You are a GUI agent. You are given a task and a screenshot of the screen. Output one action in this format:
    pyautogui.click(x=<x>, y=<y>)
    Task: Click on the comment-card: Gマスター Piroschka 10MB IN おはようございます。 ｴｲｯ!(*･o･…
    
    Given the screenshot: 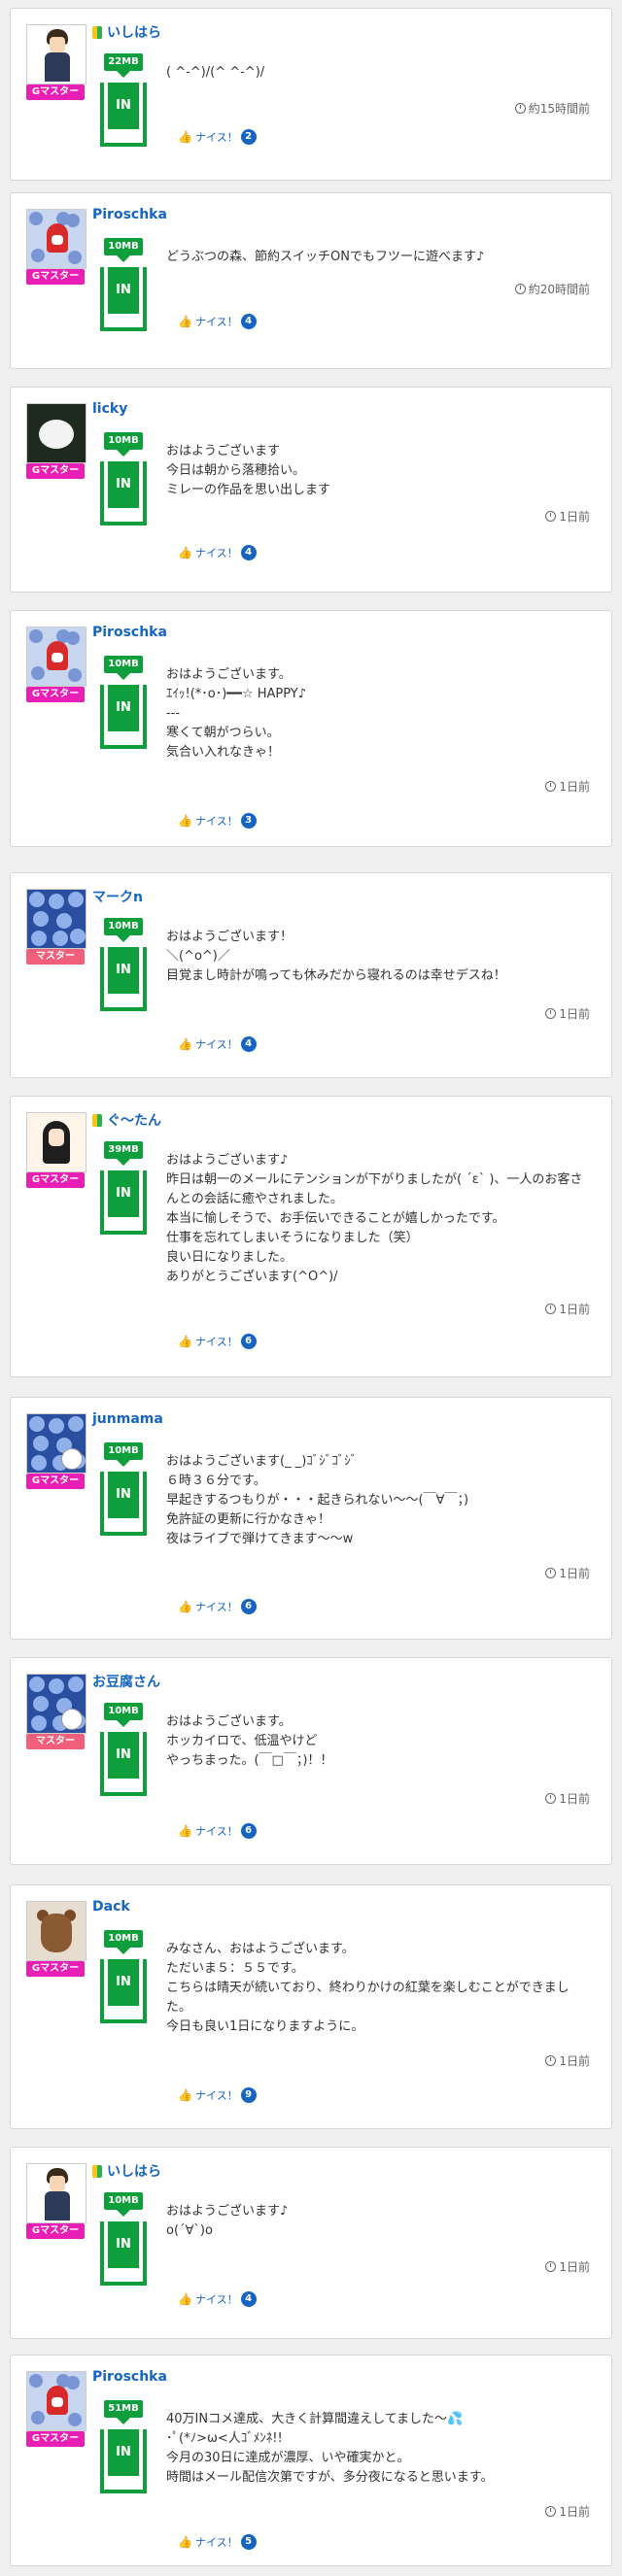 What is the action you would take?
    pyautogui.click(x=311, y=728)
    